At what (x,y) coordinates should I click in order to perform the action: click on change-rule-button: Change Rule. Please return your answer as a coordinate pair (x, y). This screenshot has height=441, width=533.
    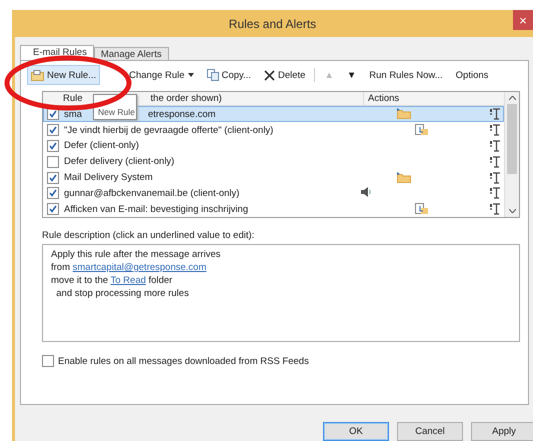
    Looking at the image, I should click on (161, 75).